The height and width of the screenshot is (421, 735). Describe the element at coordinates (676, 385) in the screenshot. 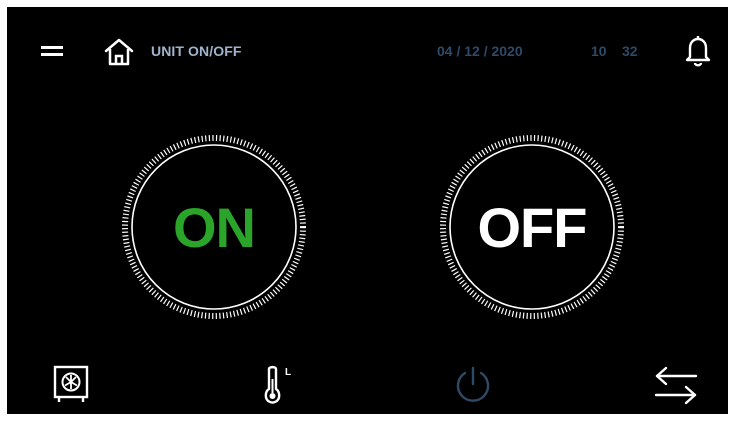

I see `swap-arrows-icon` at that location.